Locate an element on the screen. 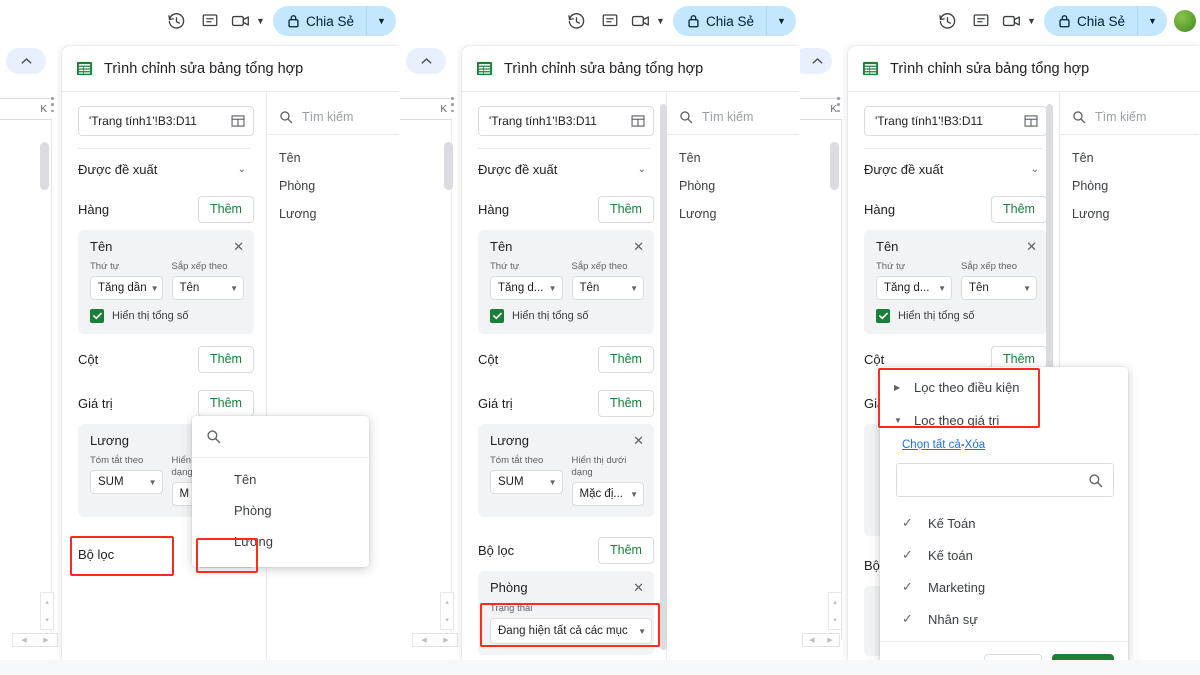 Image resolution: width=1200 pixels, height=675 pixels. popup-item: Lương is located at coordinates (280, 541).